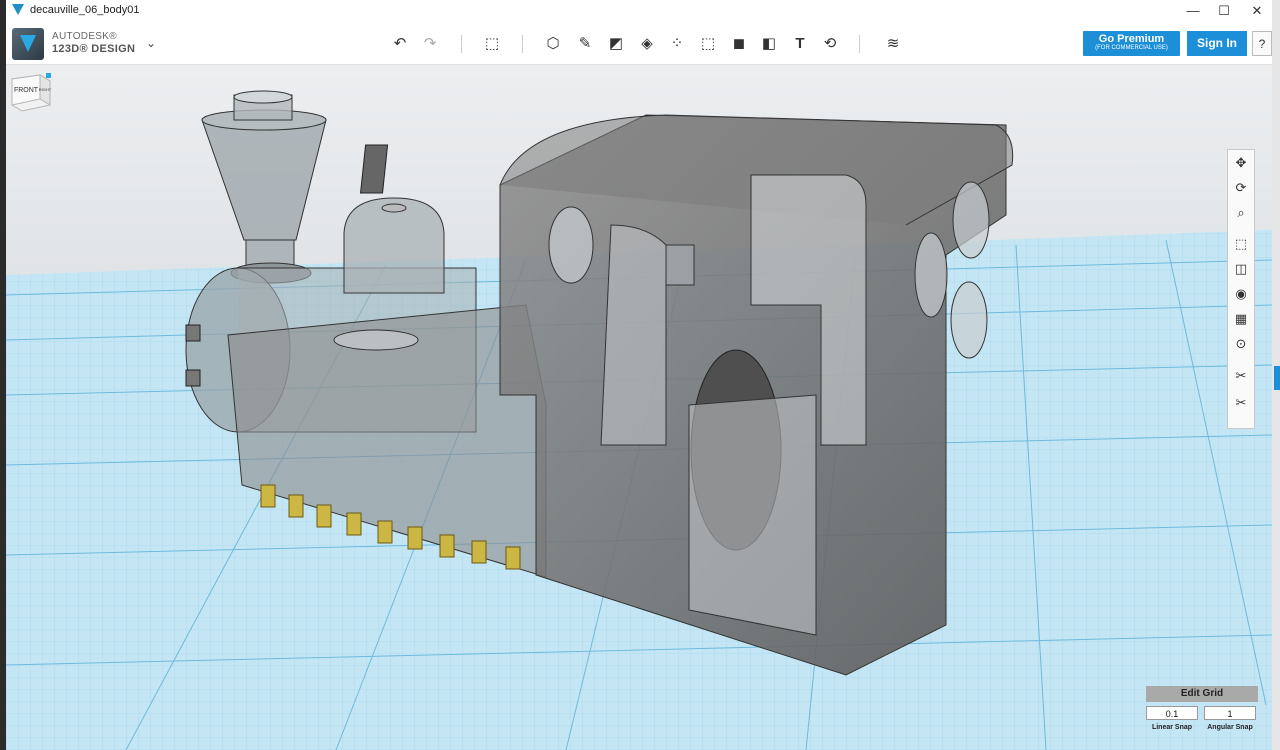  Describe the element at coordinates (677, 44) in the screenshot. I see `pattern-tool-icon: ⁘` at that location.